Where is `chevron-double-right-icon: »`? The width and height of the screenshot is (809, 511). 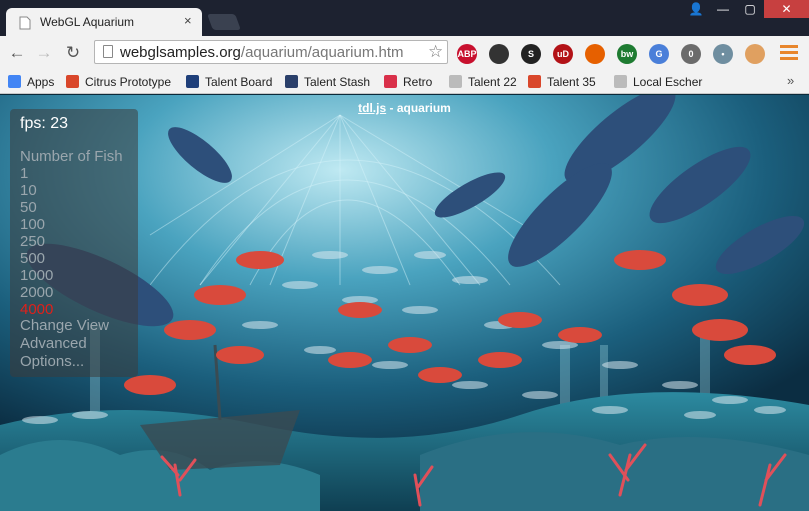
chevron-double-right-icon: » is located at coordinates (790, 80).